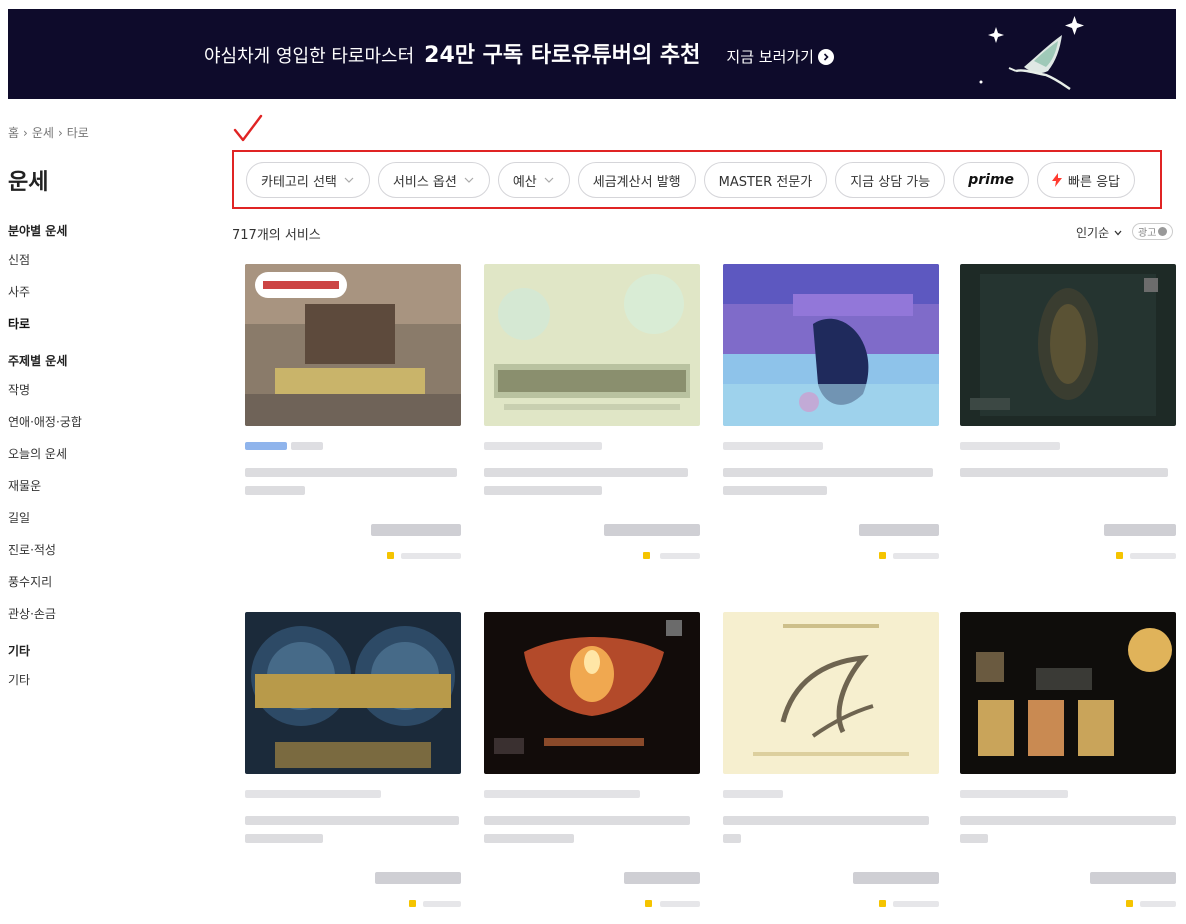 The height and width of the screenshot is (924, 1186). Describe the element at coordinates (108, 486) in the screenshot. I see `sidebar-item-wealth: 재물운` at that location.